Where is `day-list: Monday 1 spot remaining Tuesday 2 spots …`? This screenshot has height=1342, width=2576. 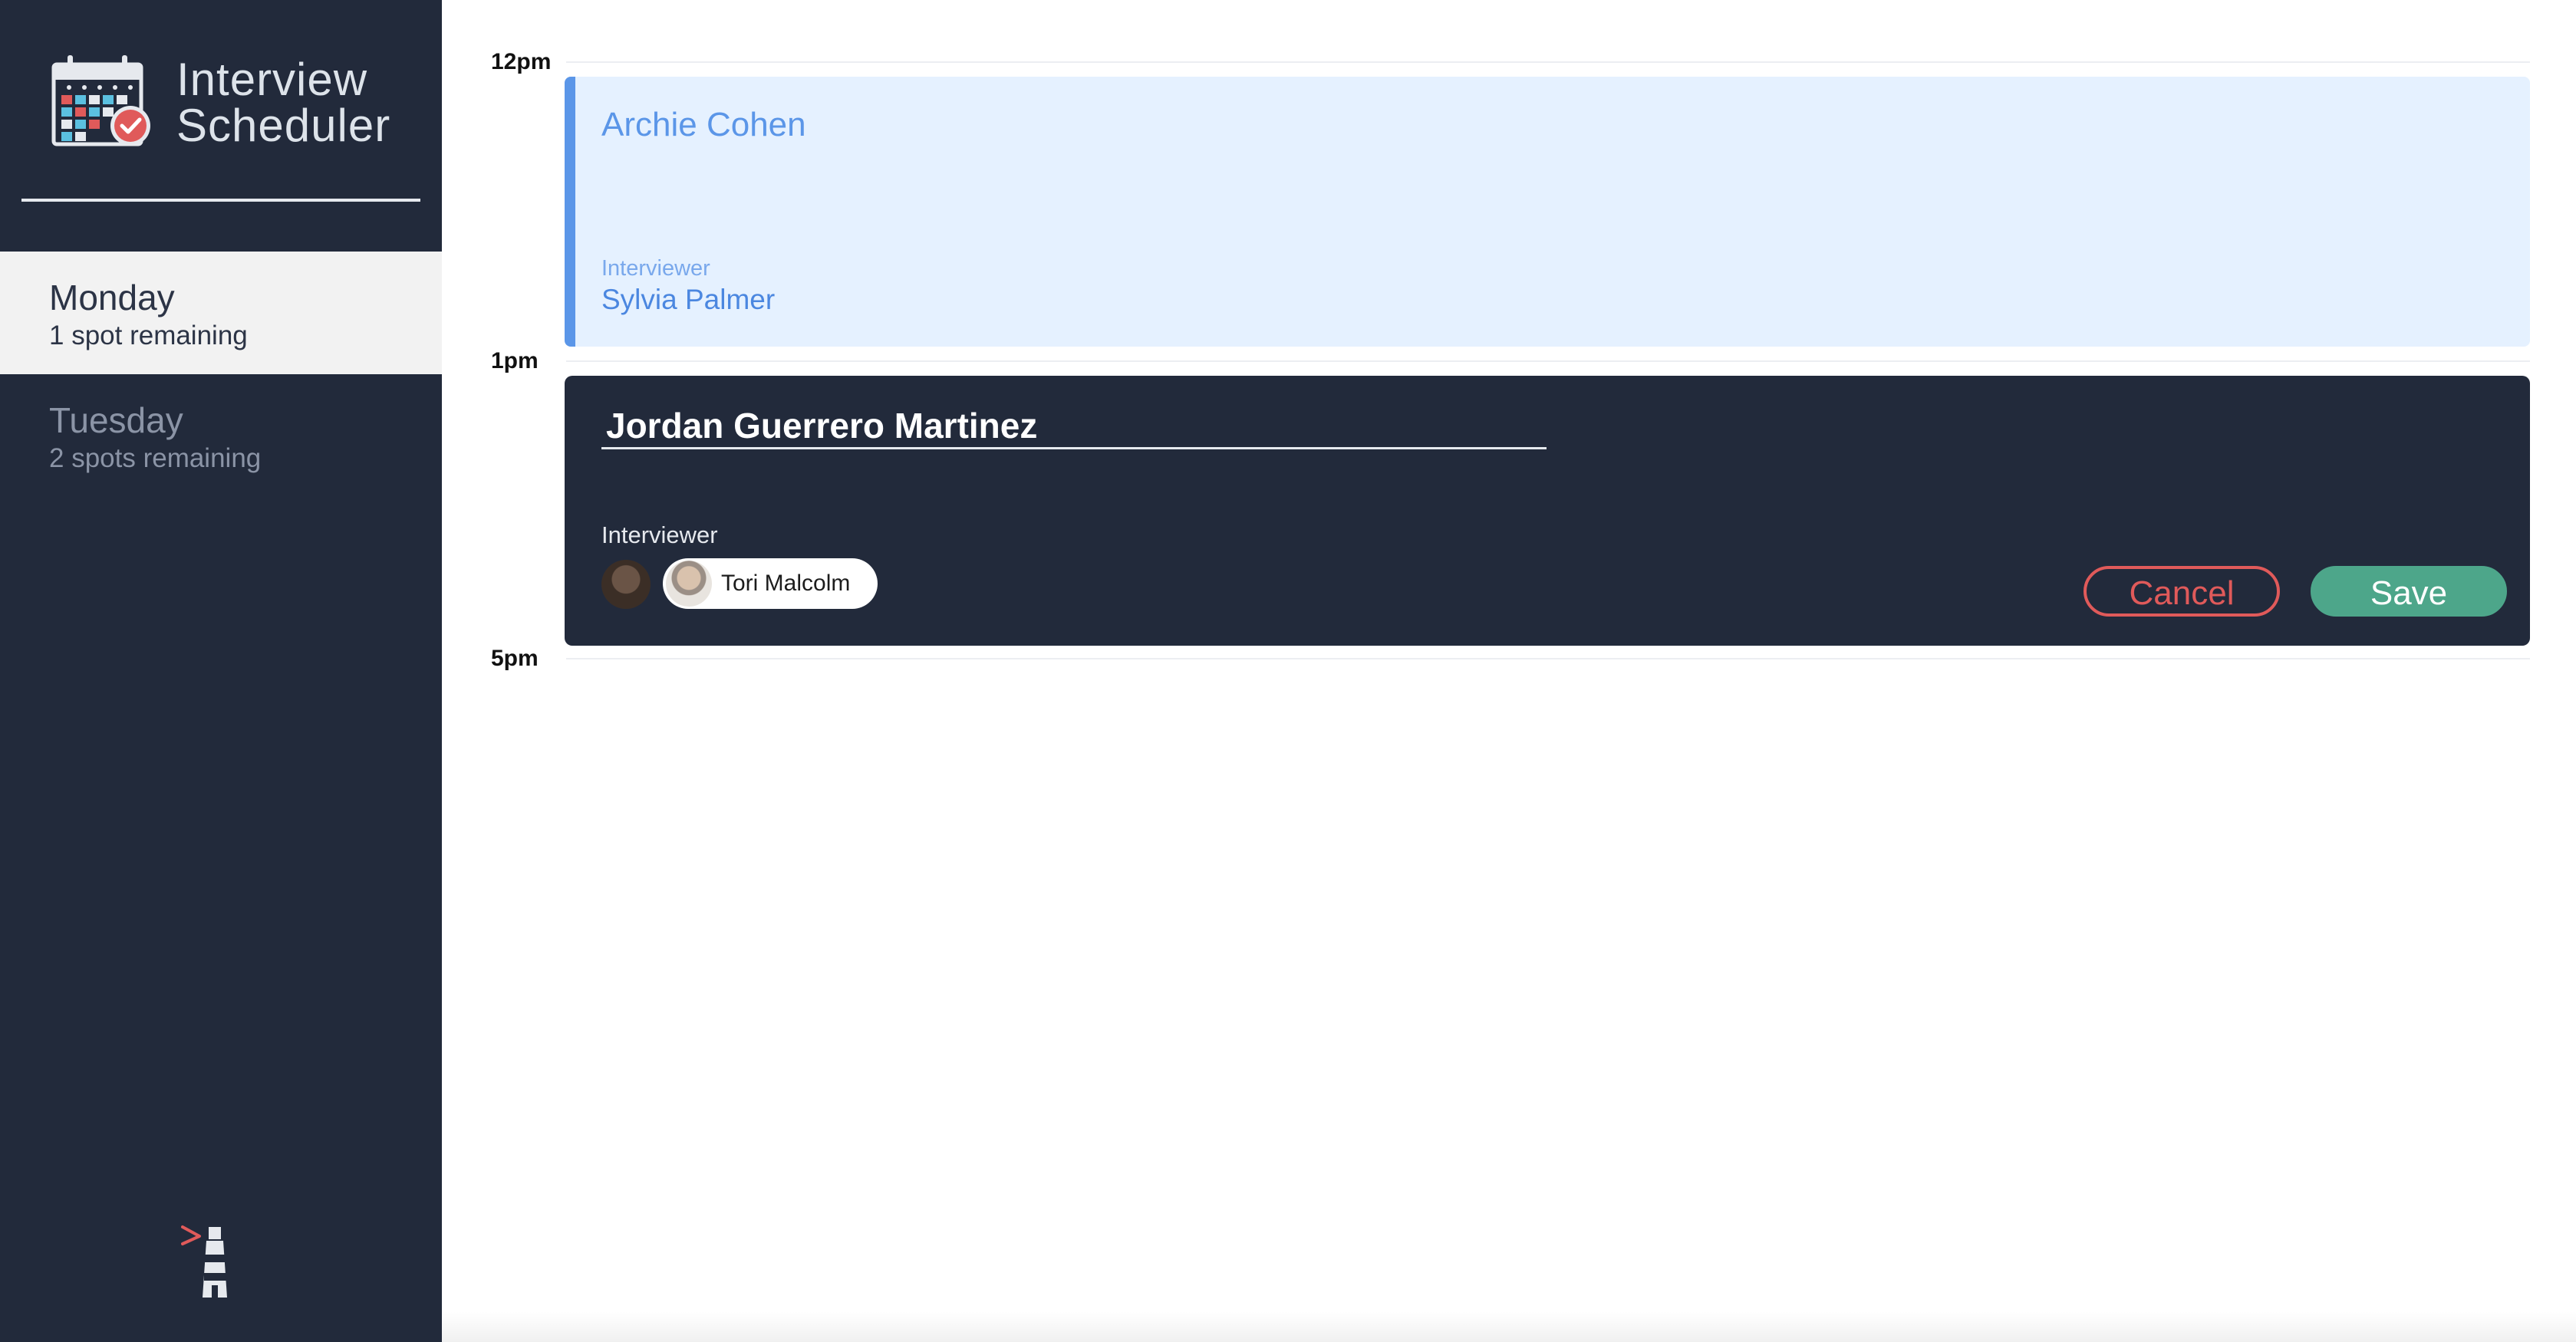 day-list: Monday 1 spot remaining Tuesday 2 spots … is located at coordinates (221, 374).